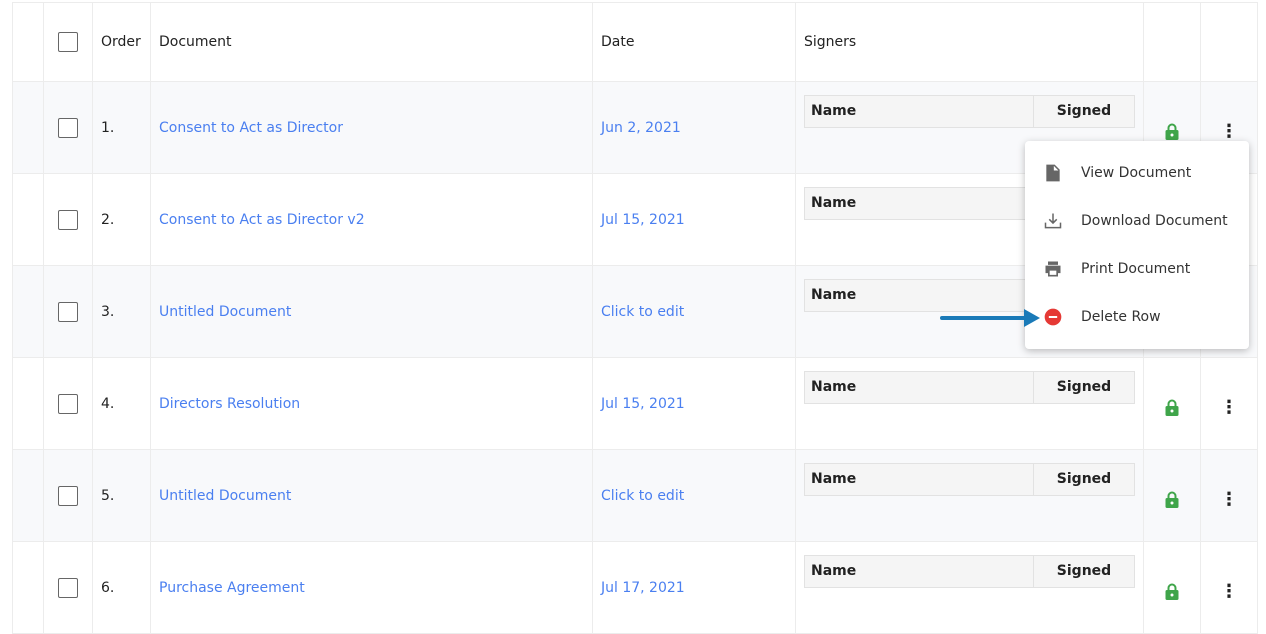 This screenshot has height=634, width=1266. Describe the element at coordinates (643, 588) in the screenshot. I see `date-link: Jul 17, 2021` at that location.